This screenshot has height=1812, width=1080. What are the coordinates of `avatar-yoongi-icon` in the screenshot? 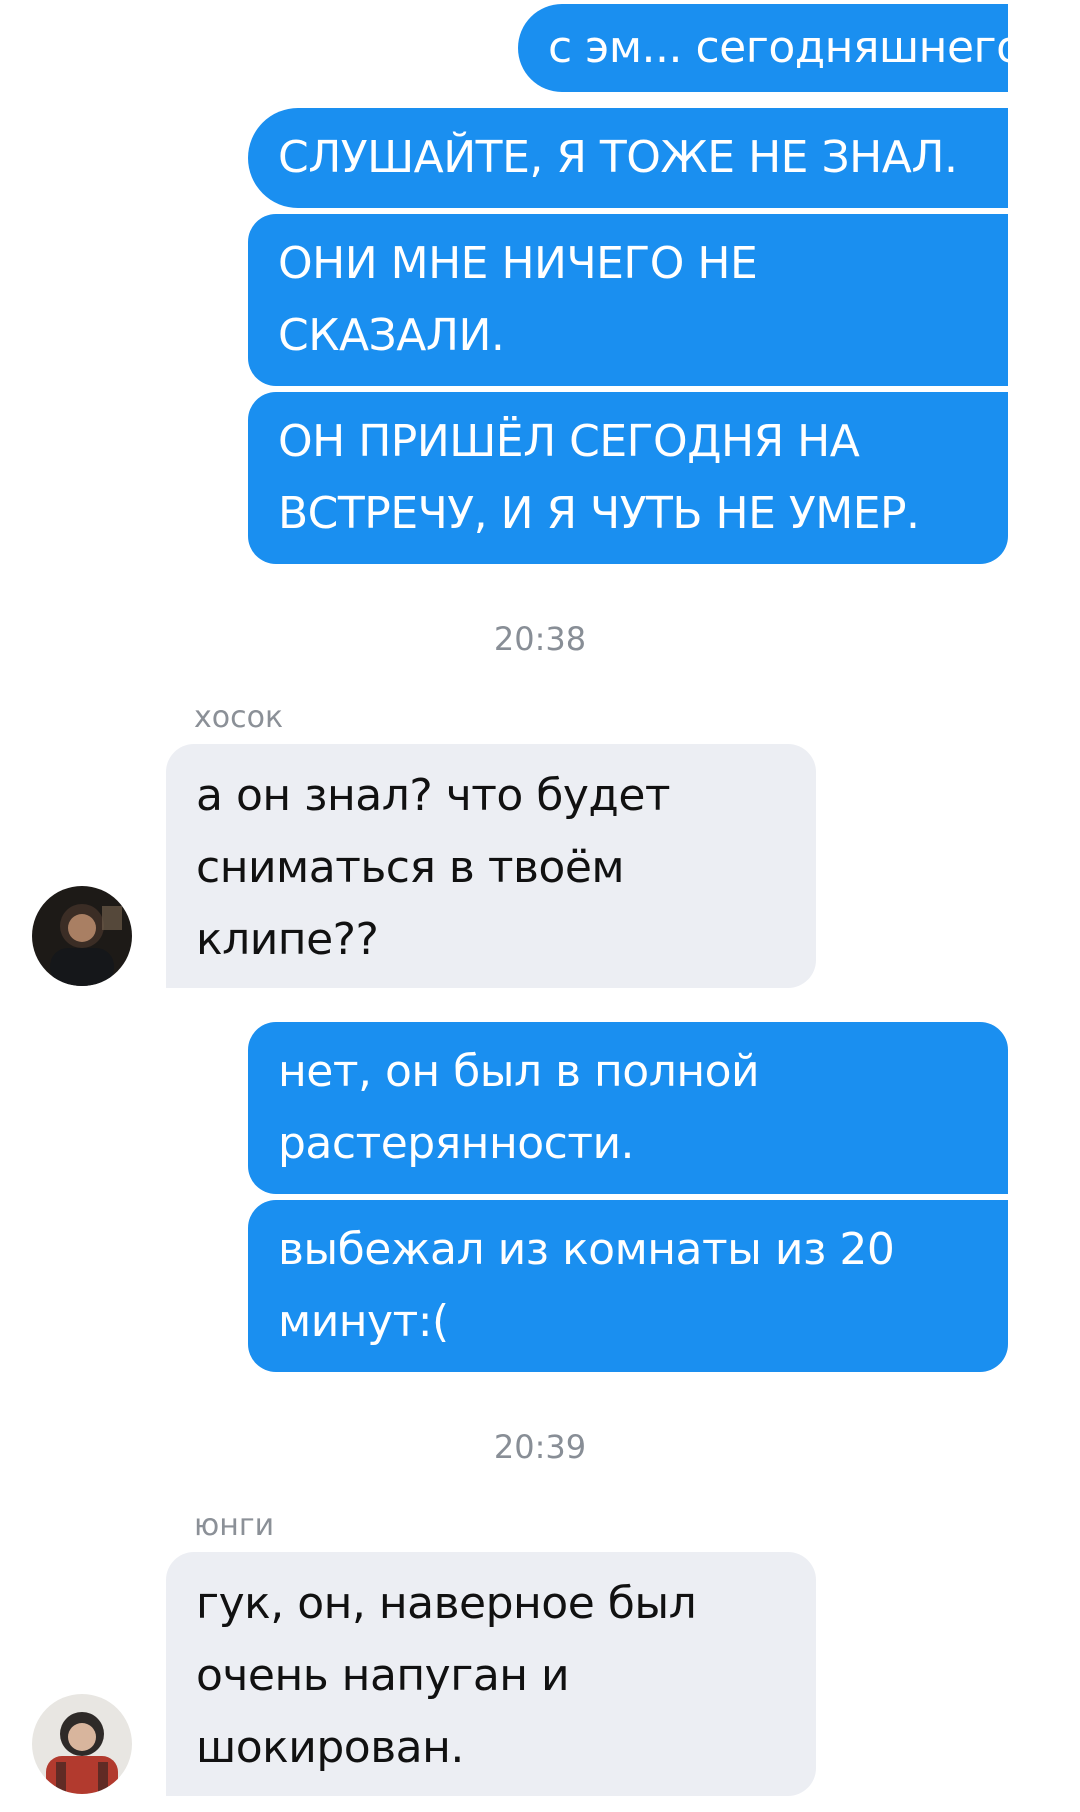 It's located at (82, 1744).